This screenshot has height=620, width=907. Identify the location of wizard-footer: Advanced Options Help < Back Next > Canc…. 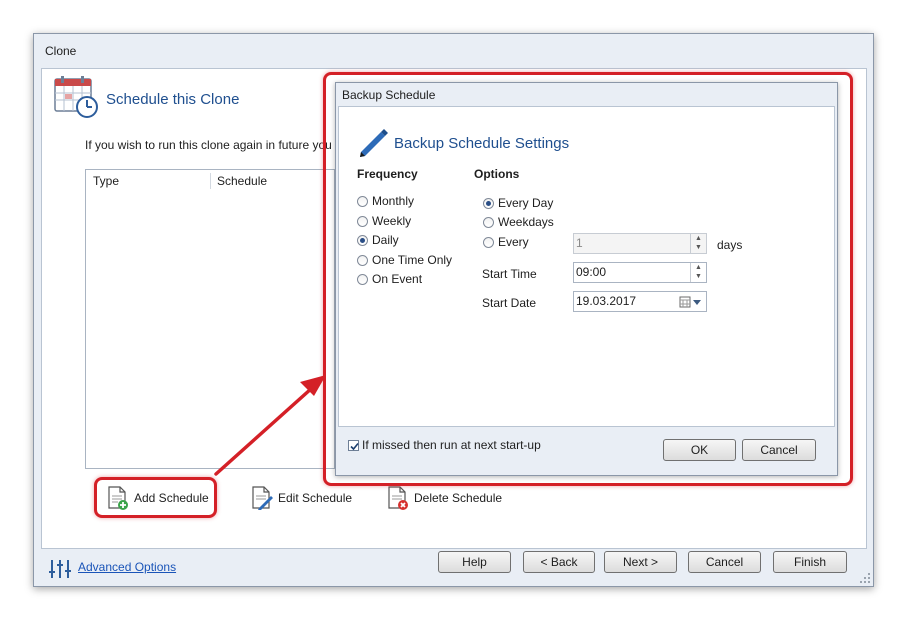
(454, 567).